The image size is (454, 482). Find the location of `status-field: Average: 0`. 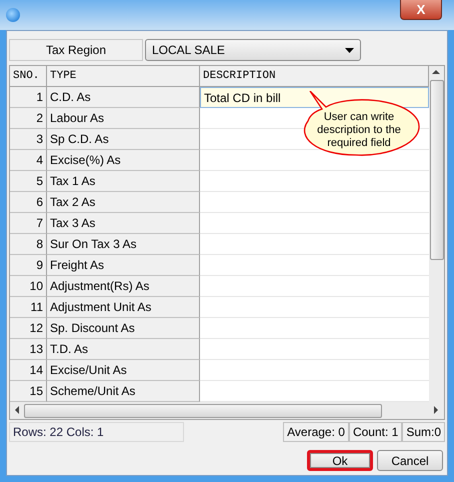

status-field: Average: 0 is located at coordinates (316, 432).